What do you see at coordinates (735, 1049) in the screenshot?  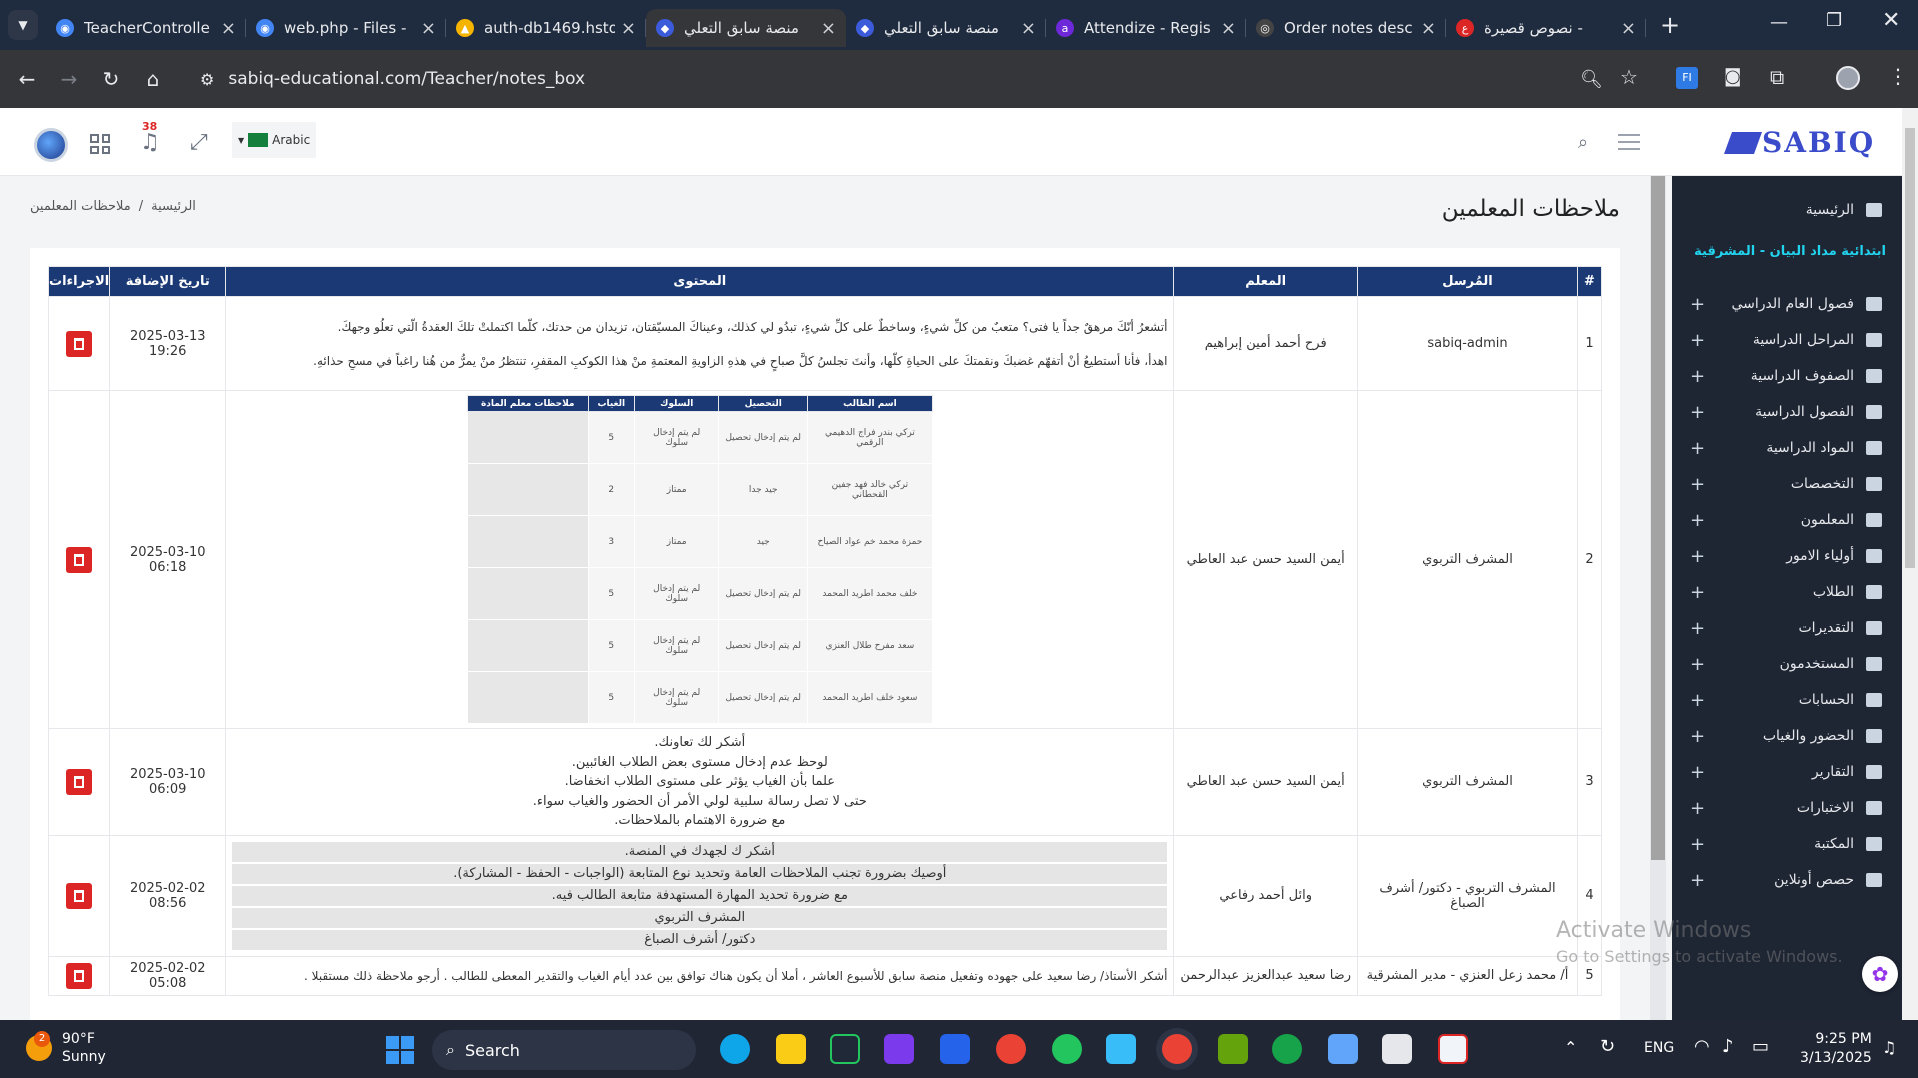 I see `edge-icon` at bounding box center [735, 1049].